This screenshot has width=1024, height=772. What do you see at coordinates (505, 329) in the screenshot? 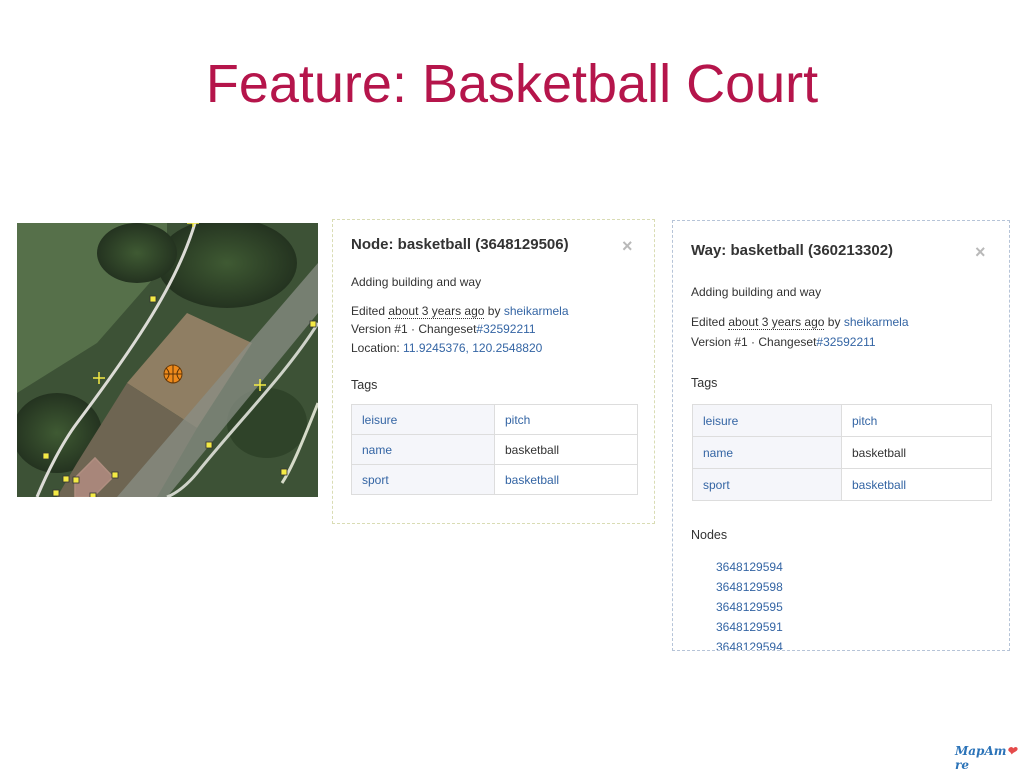
I see `node-changeset-link: #32592211` at bounding box center [505, 329].